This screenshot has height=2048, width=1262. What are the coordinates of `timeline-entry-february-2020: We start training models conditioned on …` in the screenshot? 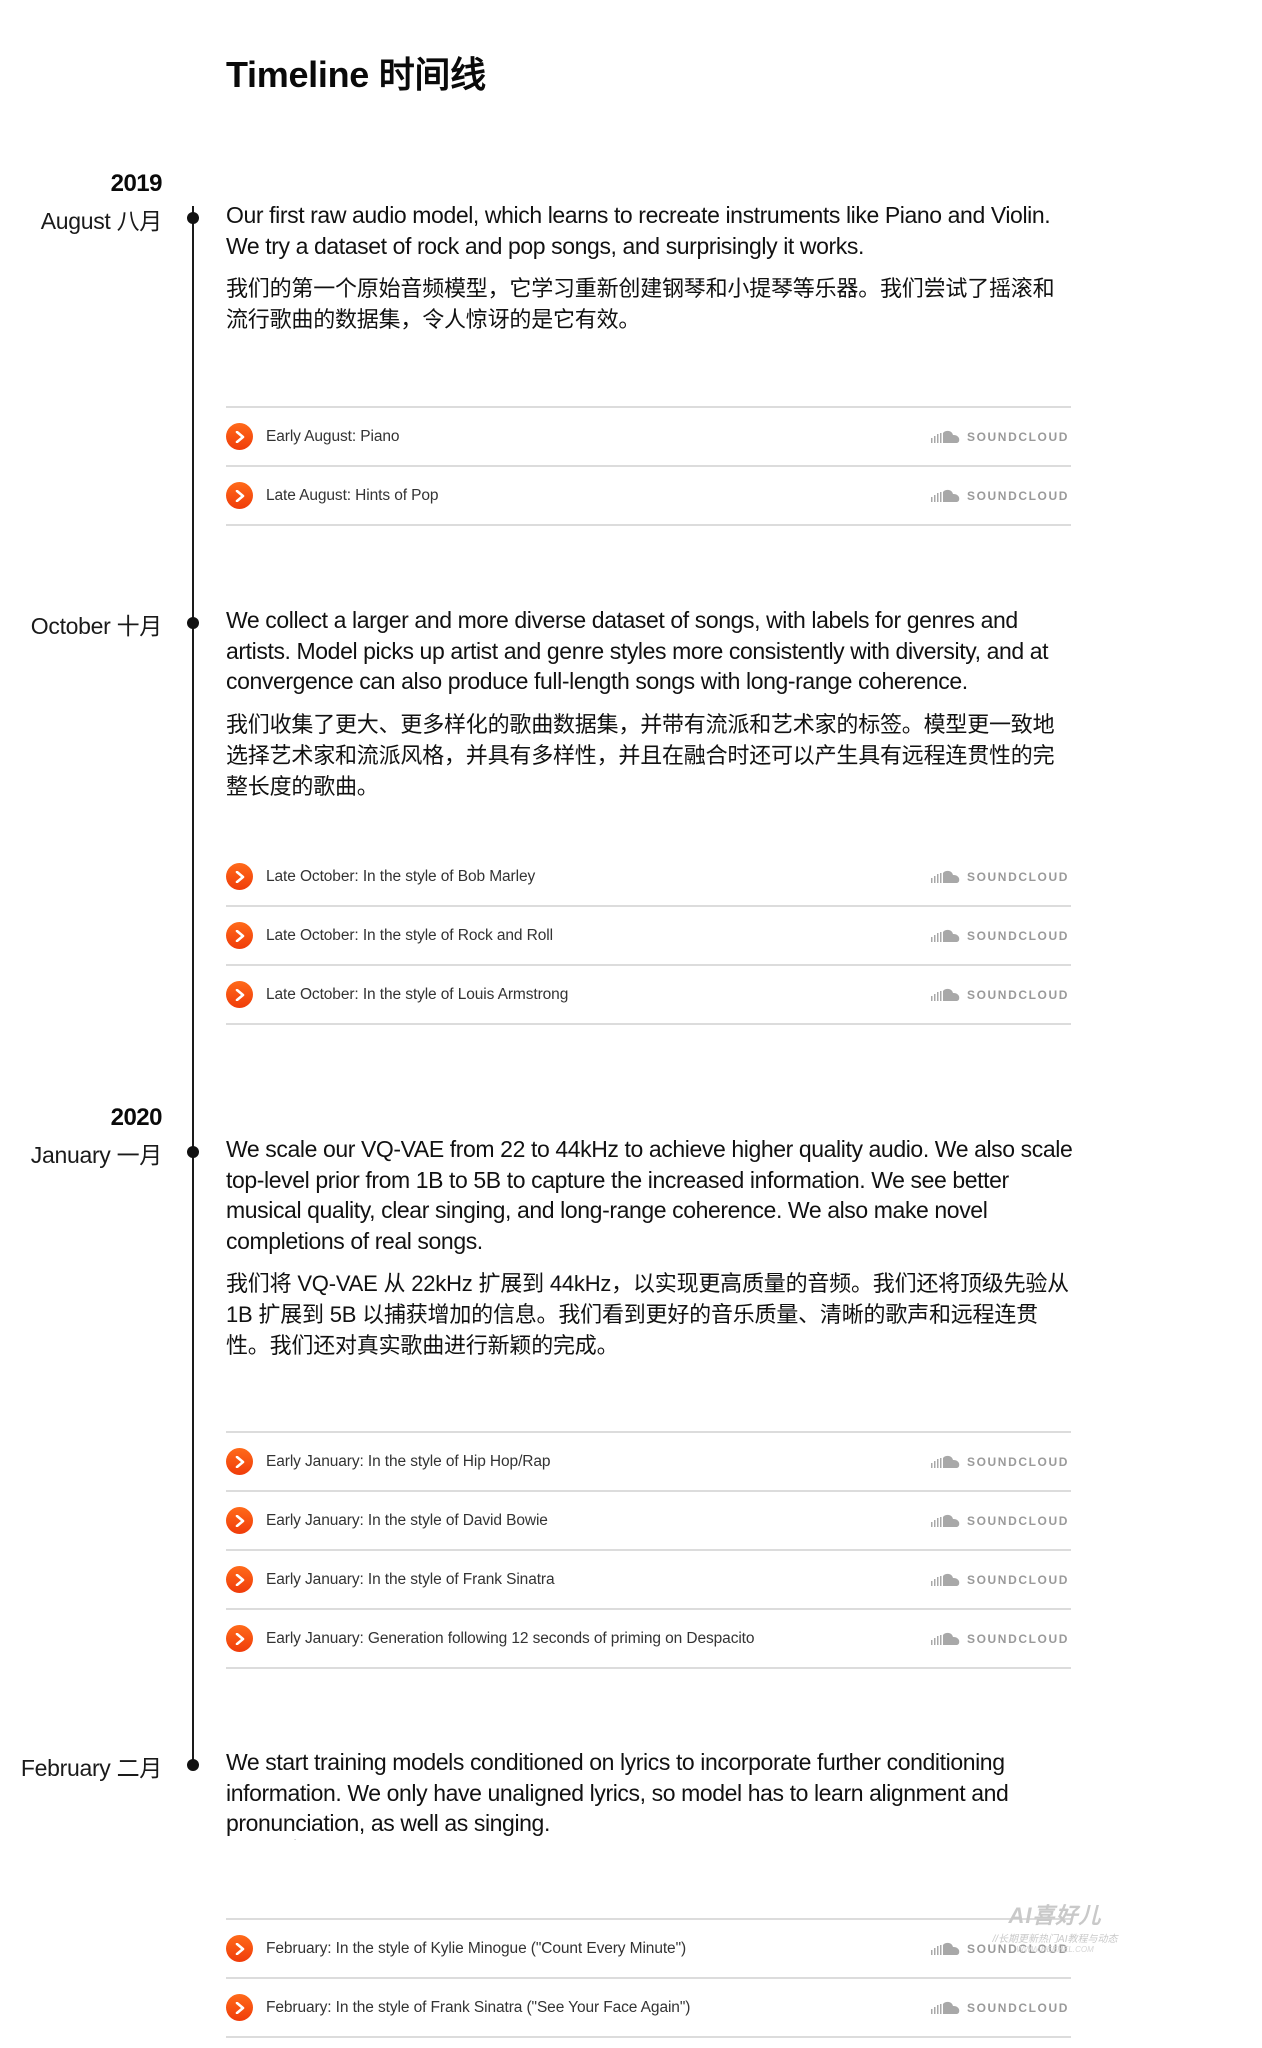 It's located at (651, 1793).